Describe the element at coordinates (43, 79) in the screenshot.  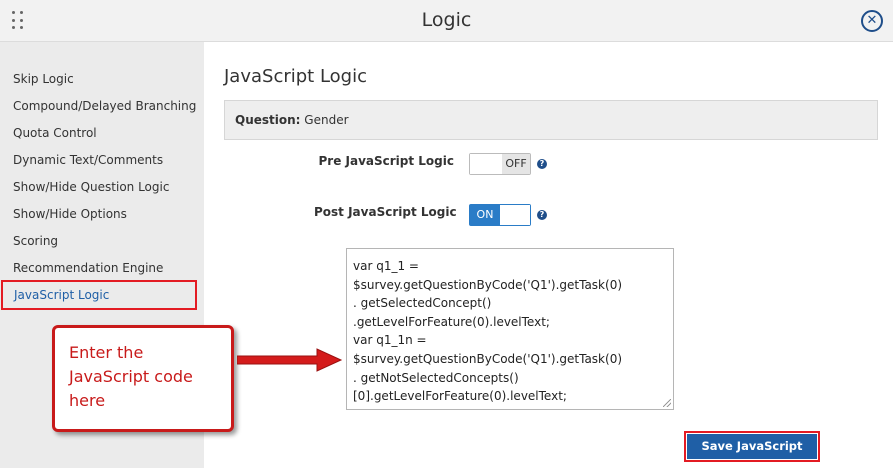
I see `sidebar-item-skip-logic: Skip Logic` at that location.